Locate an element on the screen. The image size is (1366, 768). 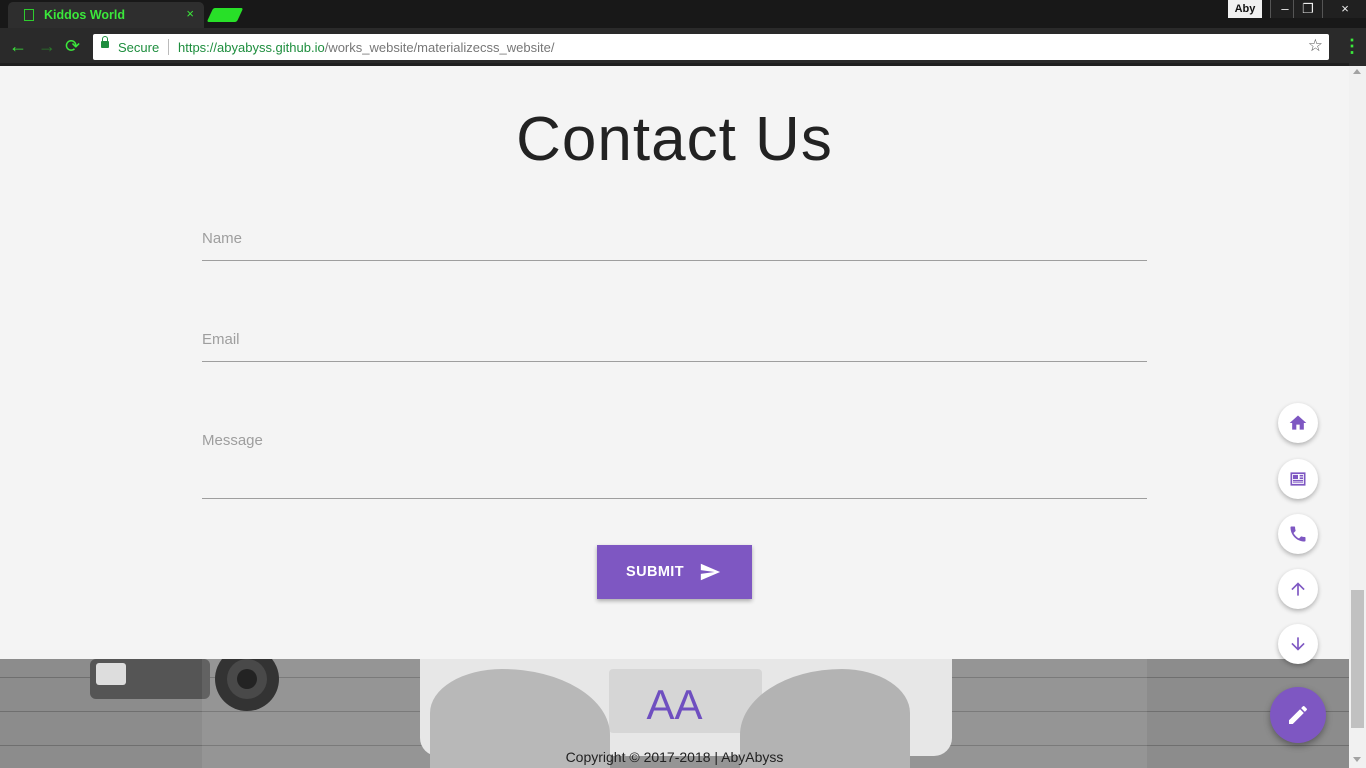
scroll-down-arrow-icon is located at coordinates (1357, 759).